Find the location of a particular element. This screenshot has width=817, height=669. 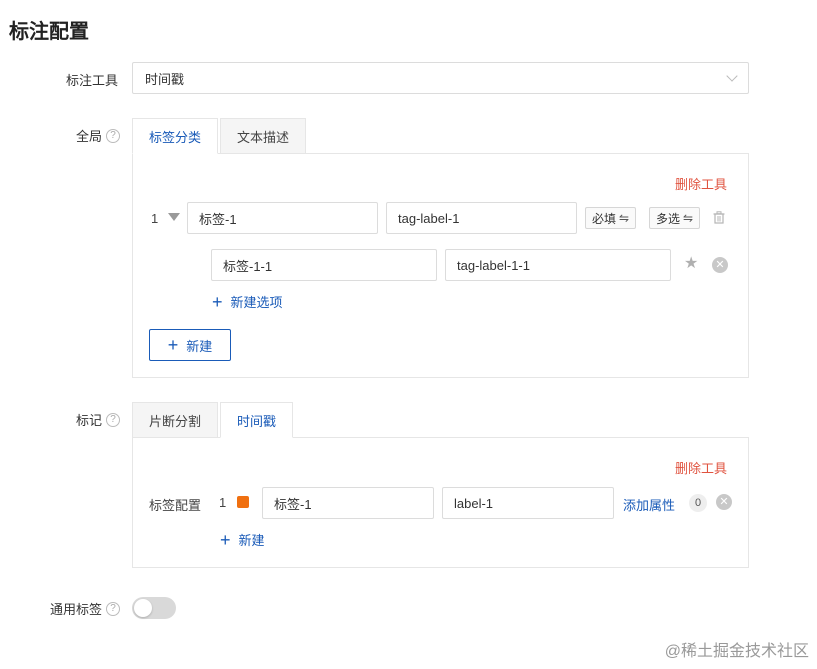

tag-config-label: 标签配置 is located at coordinates (175, 505).